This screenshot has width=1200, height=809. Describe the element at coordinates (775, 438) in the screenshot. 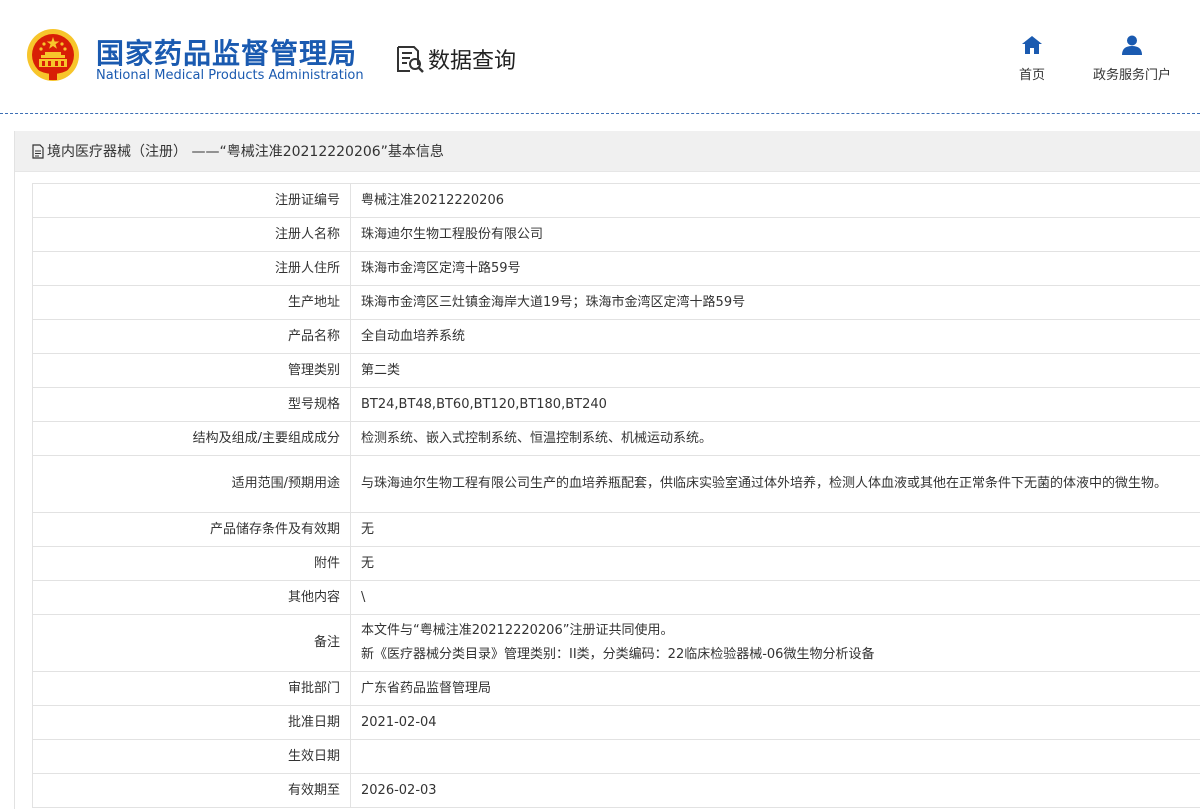

I see `row-value: 检测系统、嵌入式控制系统、恒温控制系统、机械运动系统。` at that location.